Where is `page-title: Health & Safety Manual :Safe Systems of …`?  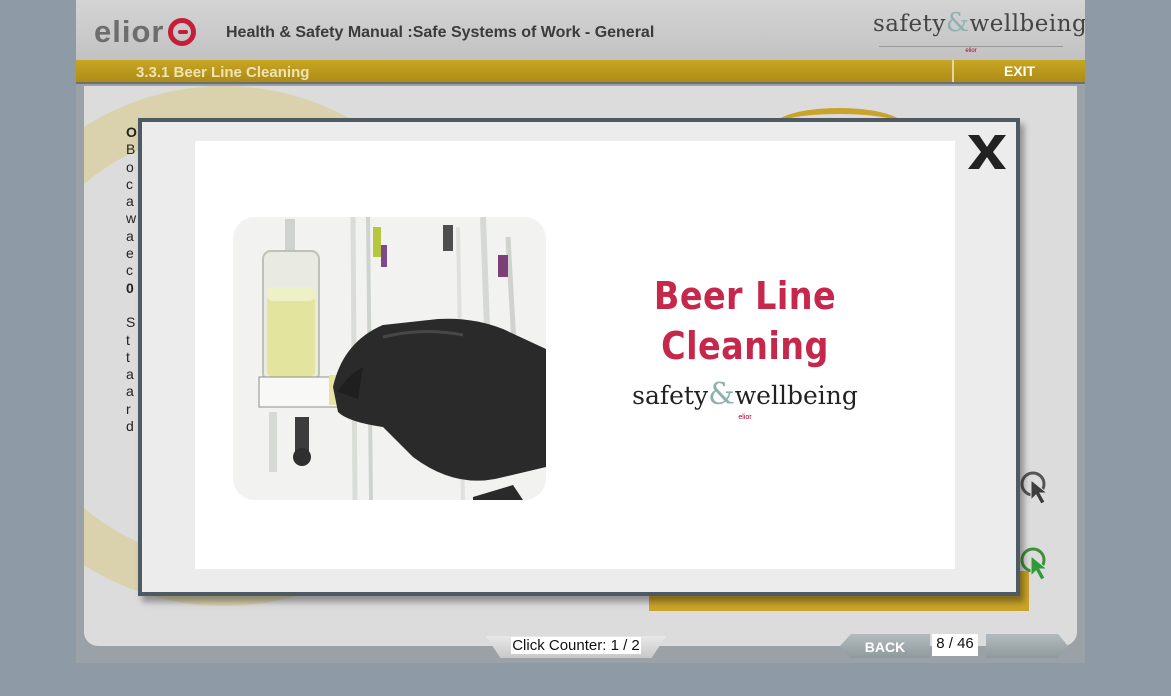 page-title: Health & Safety Manual :Safe Systems of … is located at coordinates (440, 32).